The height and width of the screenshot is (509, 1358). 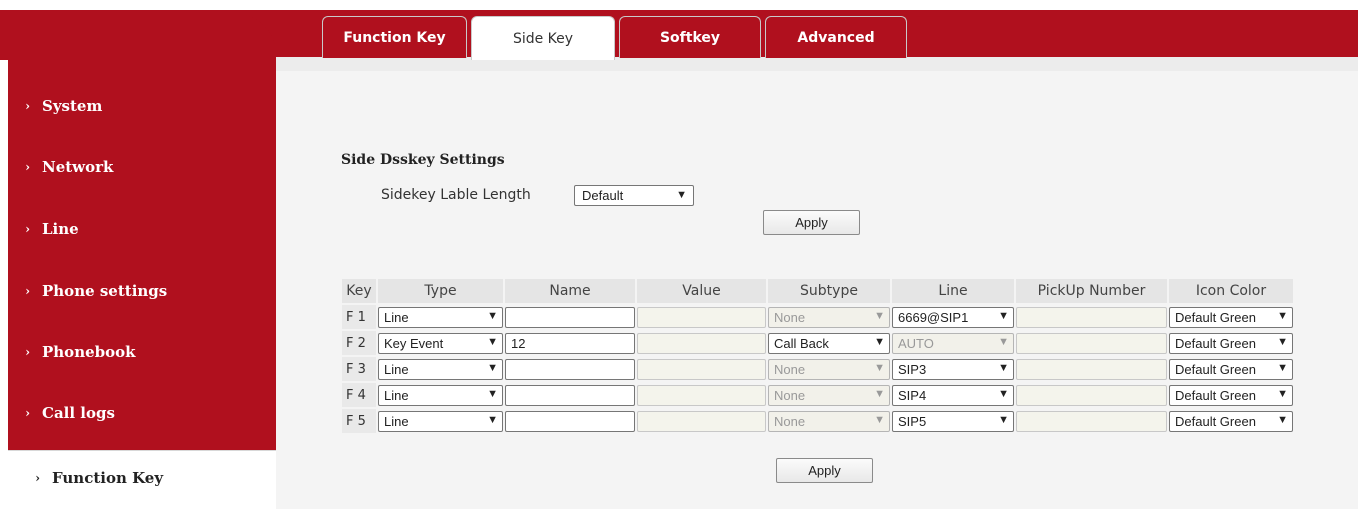 What do you see at coordinates (359, 343) in the screenshot?
I see `key-cell: F 2` at bounding box center [359, 343].